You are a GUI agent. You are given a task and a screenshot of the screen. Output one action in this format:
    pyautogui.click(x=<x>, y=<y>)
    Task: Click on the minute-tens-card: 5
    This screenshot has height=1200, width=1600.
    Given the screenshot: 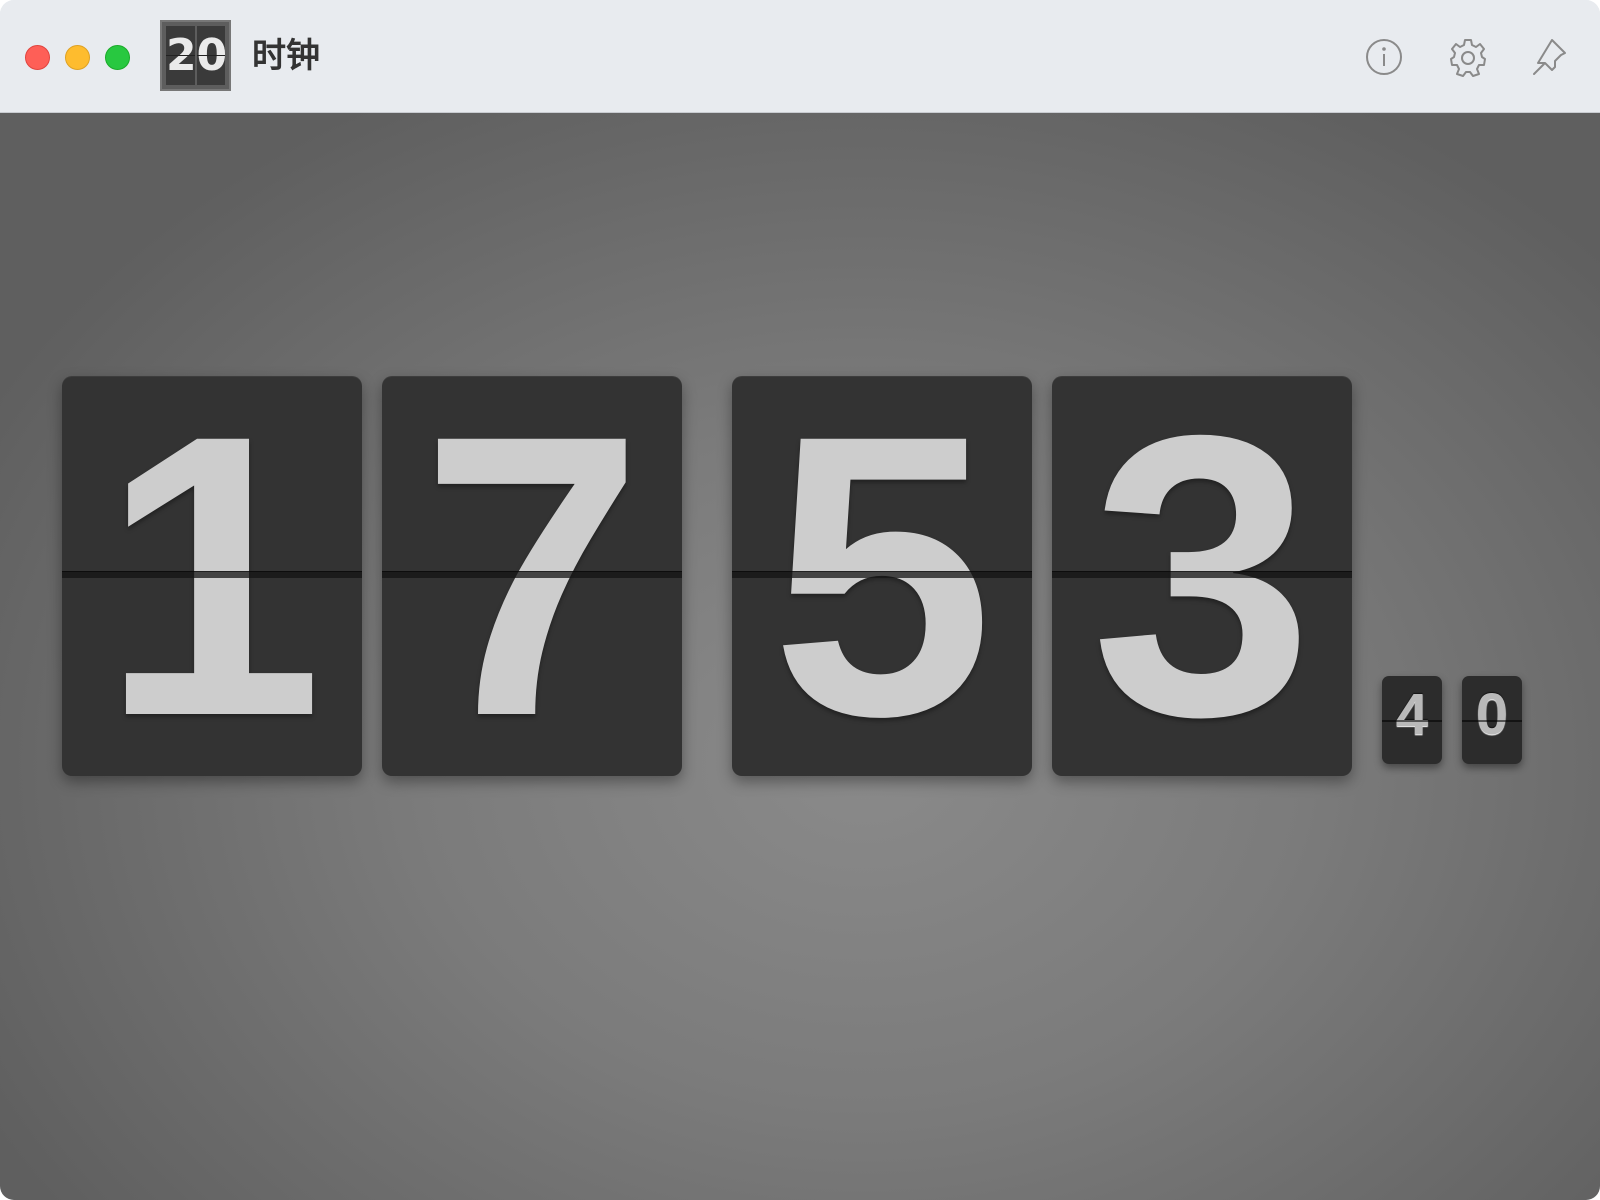 What is the action you would take?
    pyautogui.click(x=882, y=576)
    